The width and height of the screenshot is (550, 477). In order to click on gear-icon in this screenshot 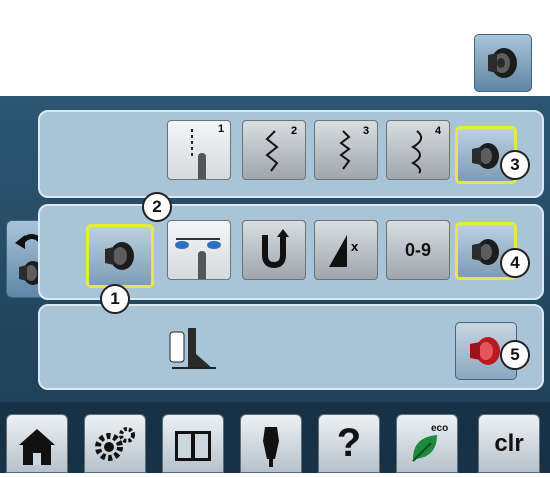, I will do `click(115, 444)`.